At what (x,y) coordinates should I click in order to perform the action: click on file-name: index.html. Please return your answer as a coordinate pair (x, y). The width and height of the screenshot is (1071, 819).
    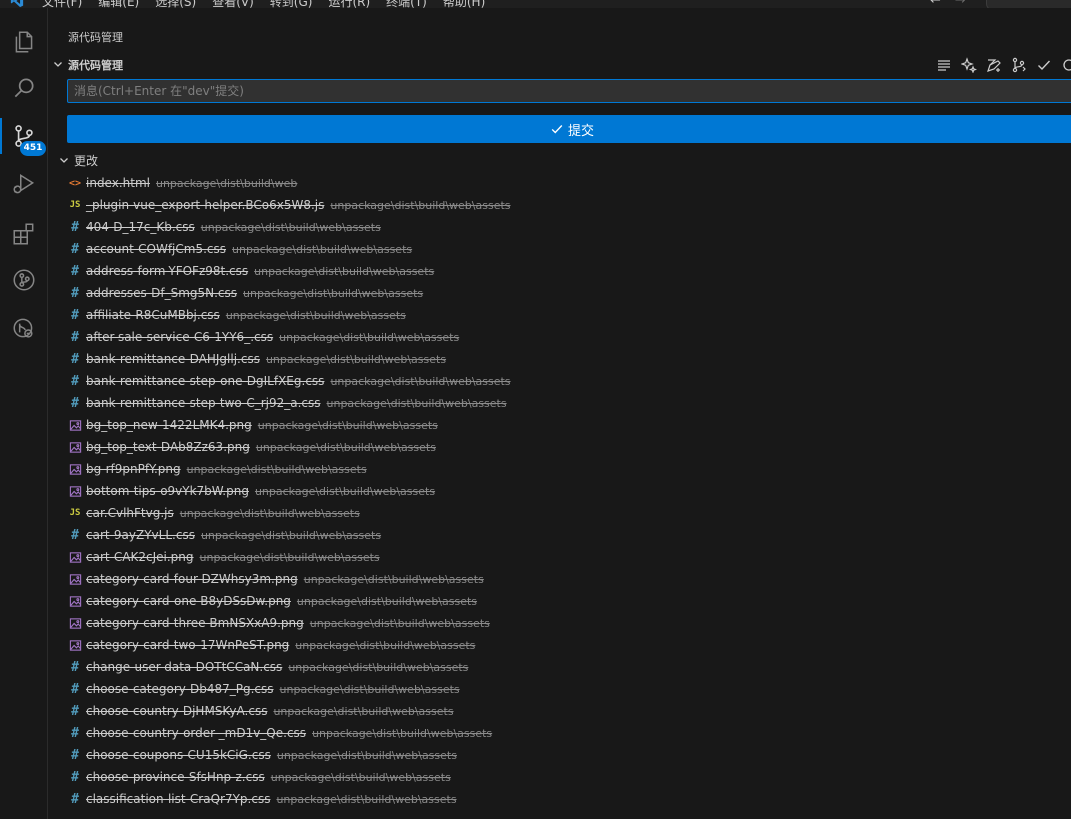
    Looking at the image, I should click on (118, 183).